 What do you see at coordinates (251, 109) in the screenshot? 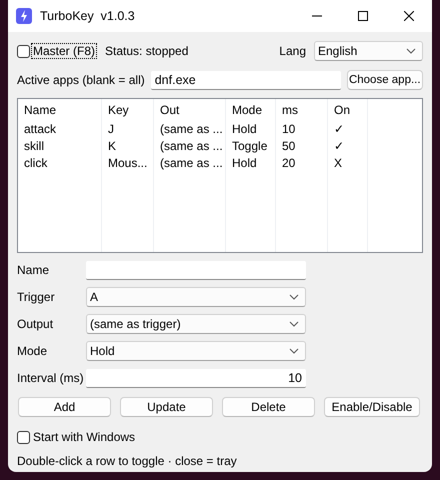
I see `column-header: Mode` at bounding box center [251, 109].